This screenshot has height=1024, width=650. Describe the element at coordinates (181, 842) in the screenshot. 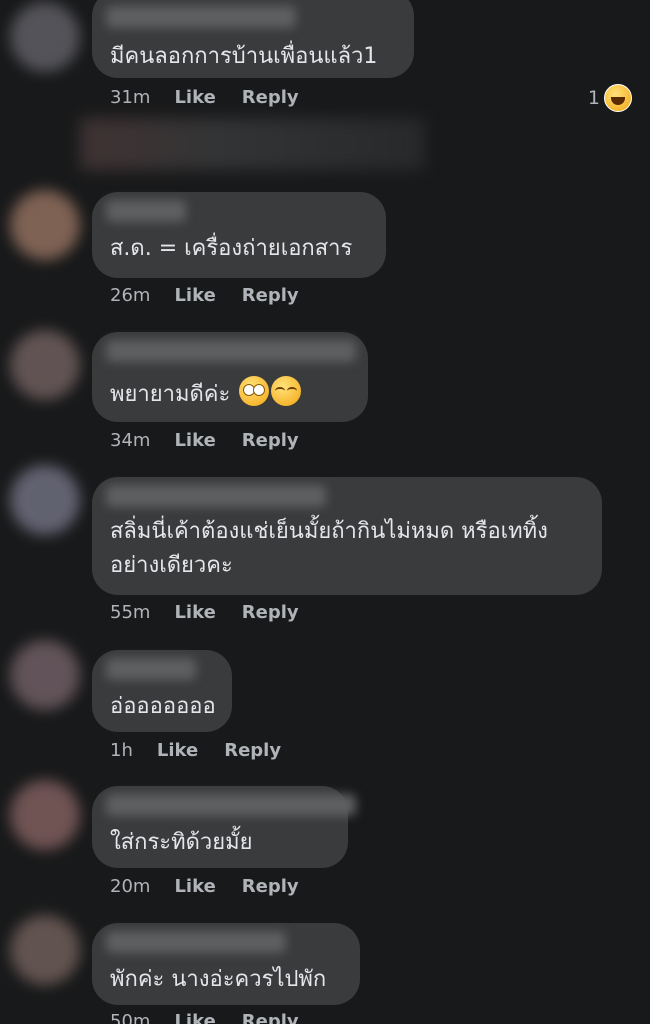

I see `comment-text: ใส่กระทิด้วยมั้ย` at that location.